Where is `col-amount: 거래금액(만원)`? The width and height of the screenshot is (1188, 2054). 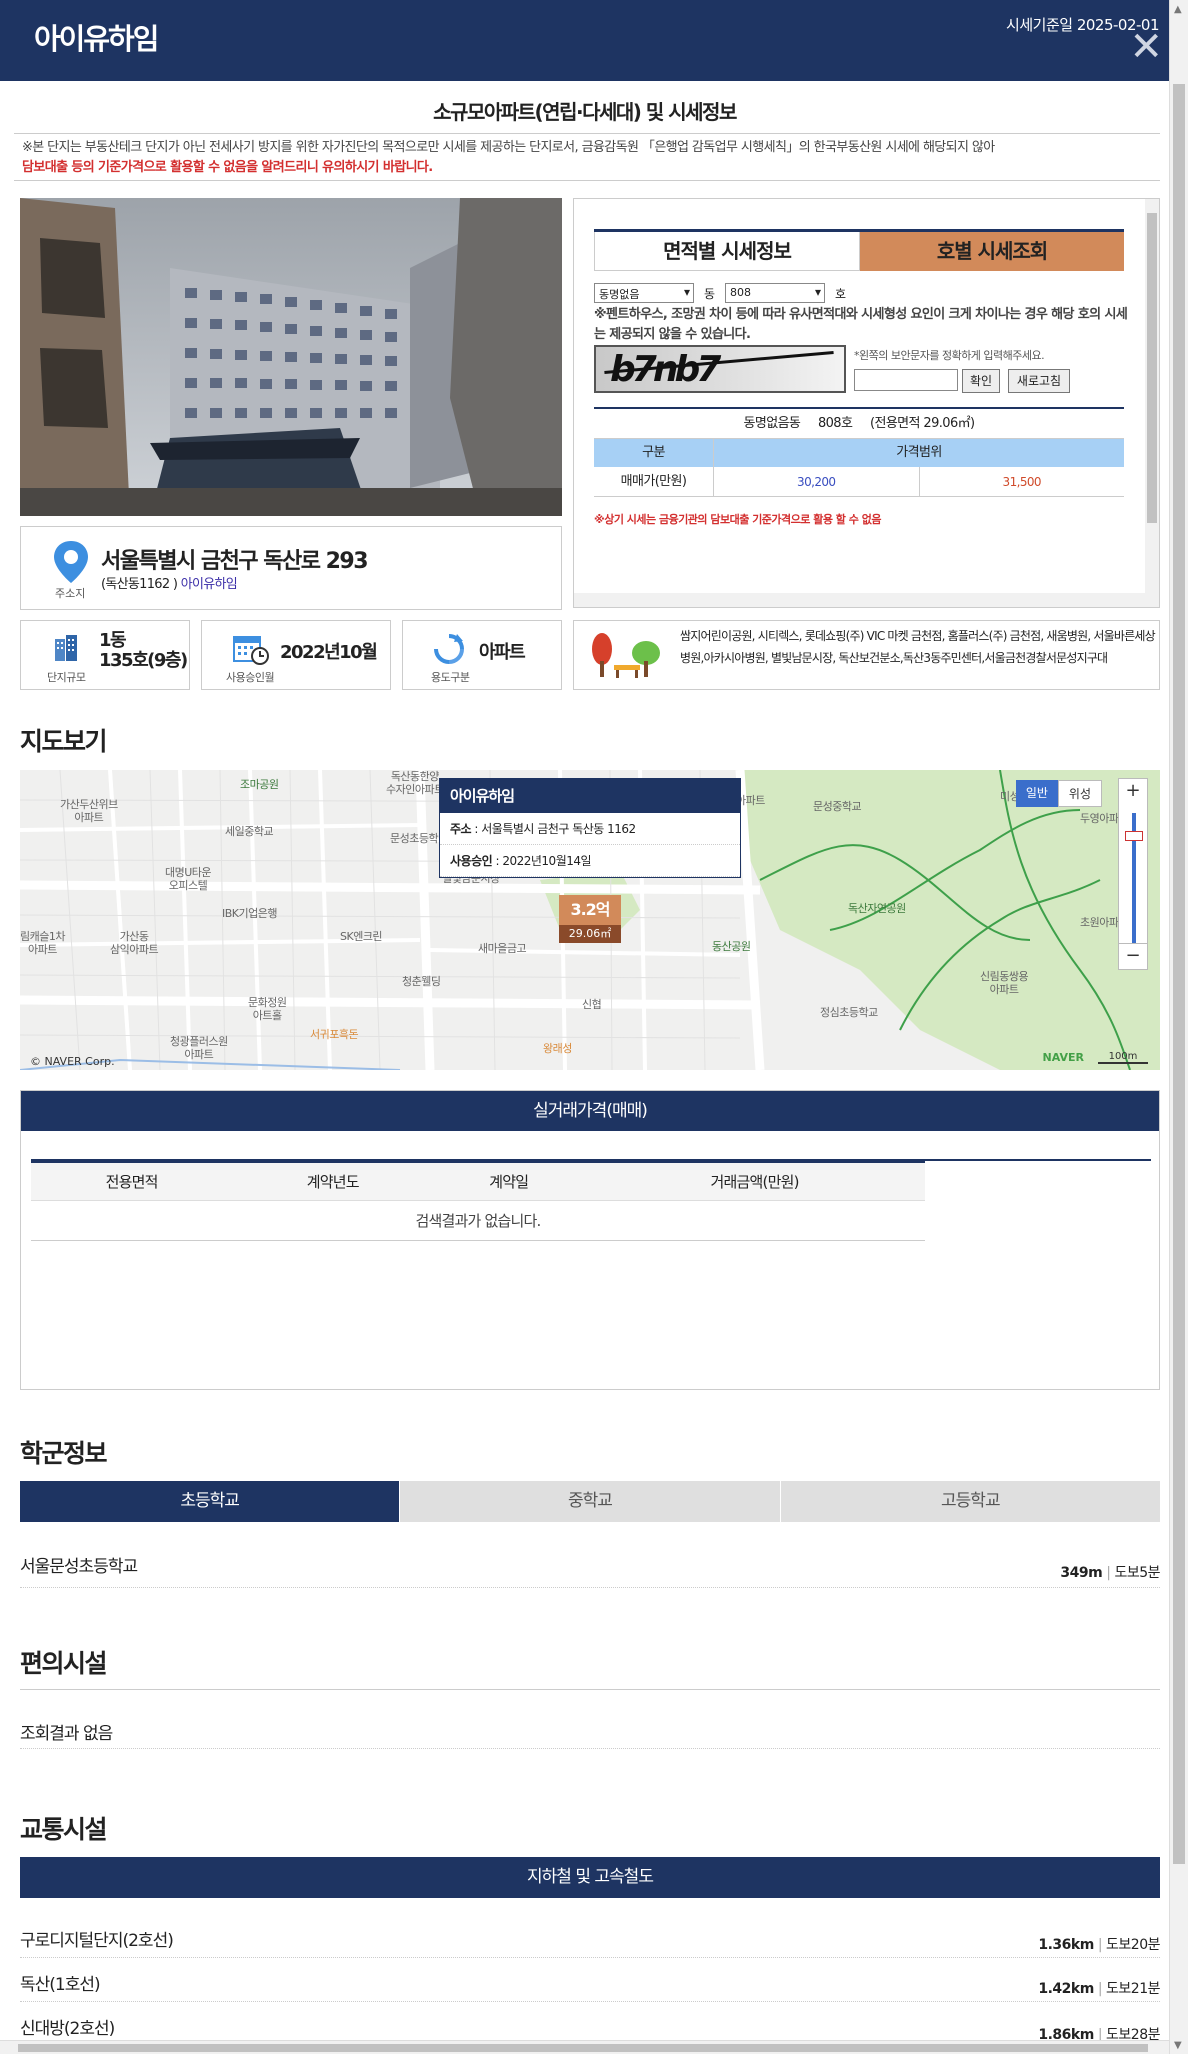 col-amount: 거래금액(만원) is located at coordinates (754, 1181).